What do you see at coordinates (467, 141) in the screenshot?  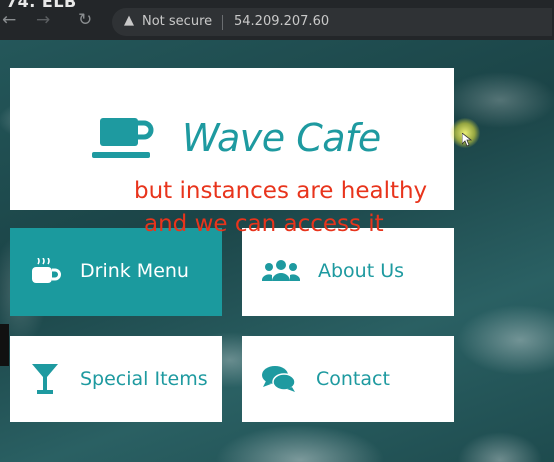 I see `mouse-pointer-icon` at bounding box center [467, 141].